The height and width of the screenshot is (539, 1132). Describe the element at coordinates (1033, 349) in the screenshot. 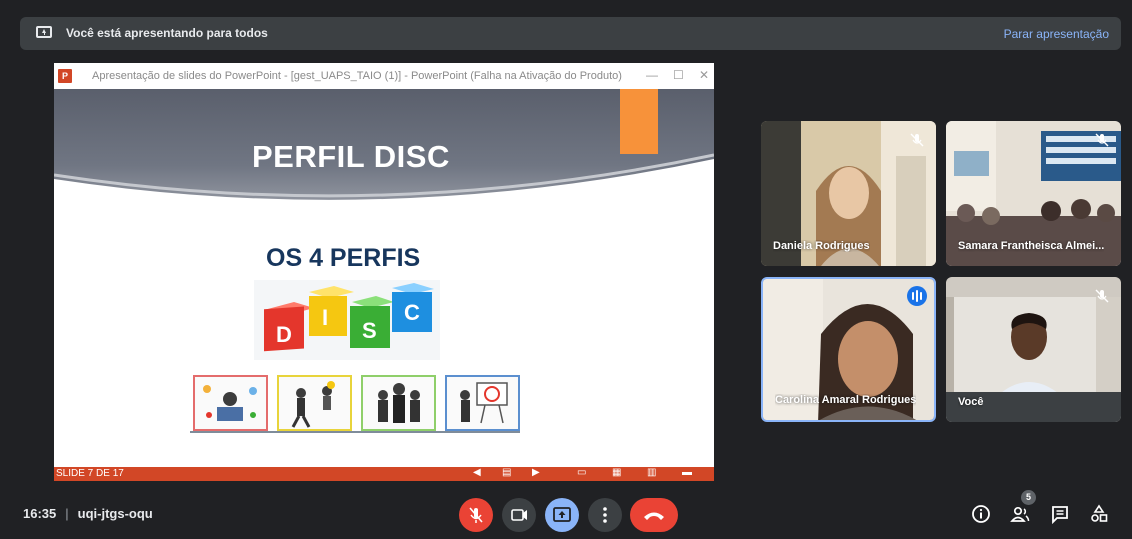

I see `participant-tile-voce: Você` at that location.